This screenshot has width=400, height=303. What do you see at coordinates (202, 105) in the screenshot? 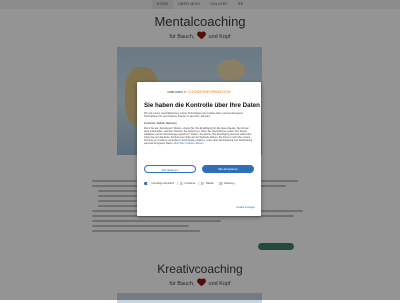
I see `consent-title: Sie haben die Kontrolle über Ihre Daten` at bounding box center [202, 105].